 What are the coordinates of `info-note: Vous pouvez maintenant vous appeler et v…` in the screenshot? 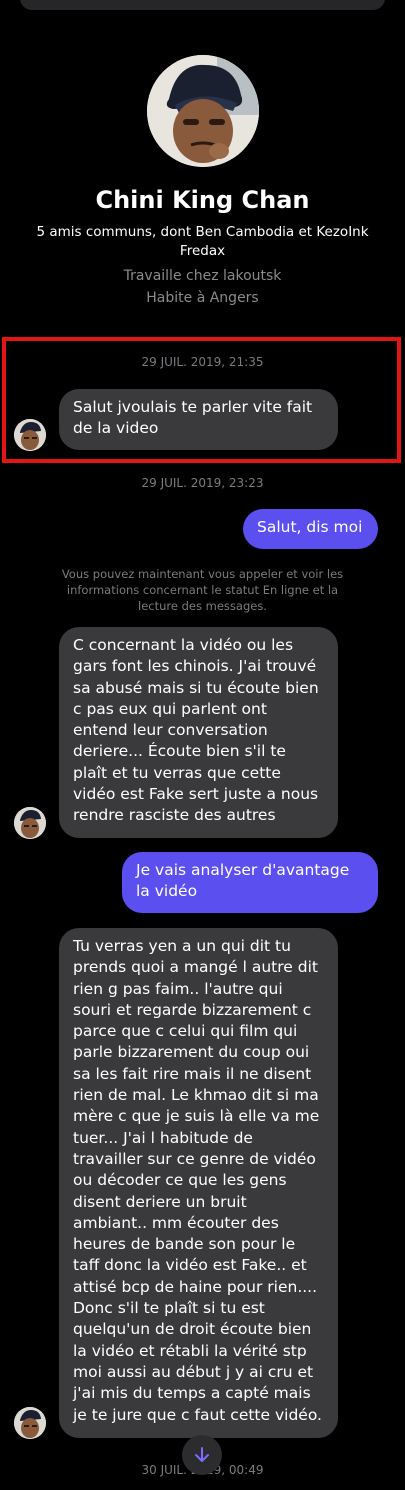 It's located at (202, 590).